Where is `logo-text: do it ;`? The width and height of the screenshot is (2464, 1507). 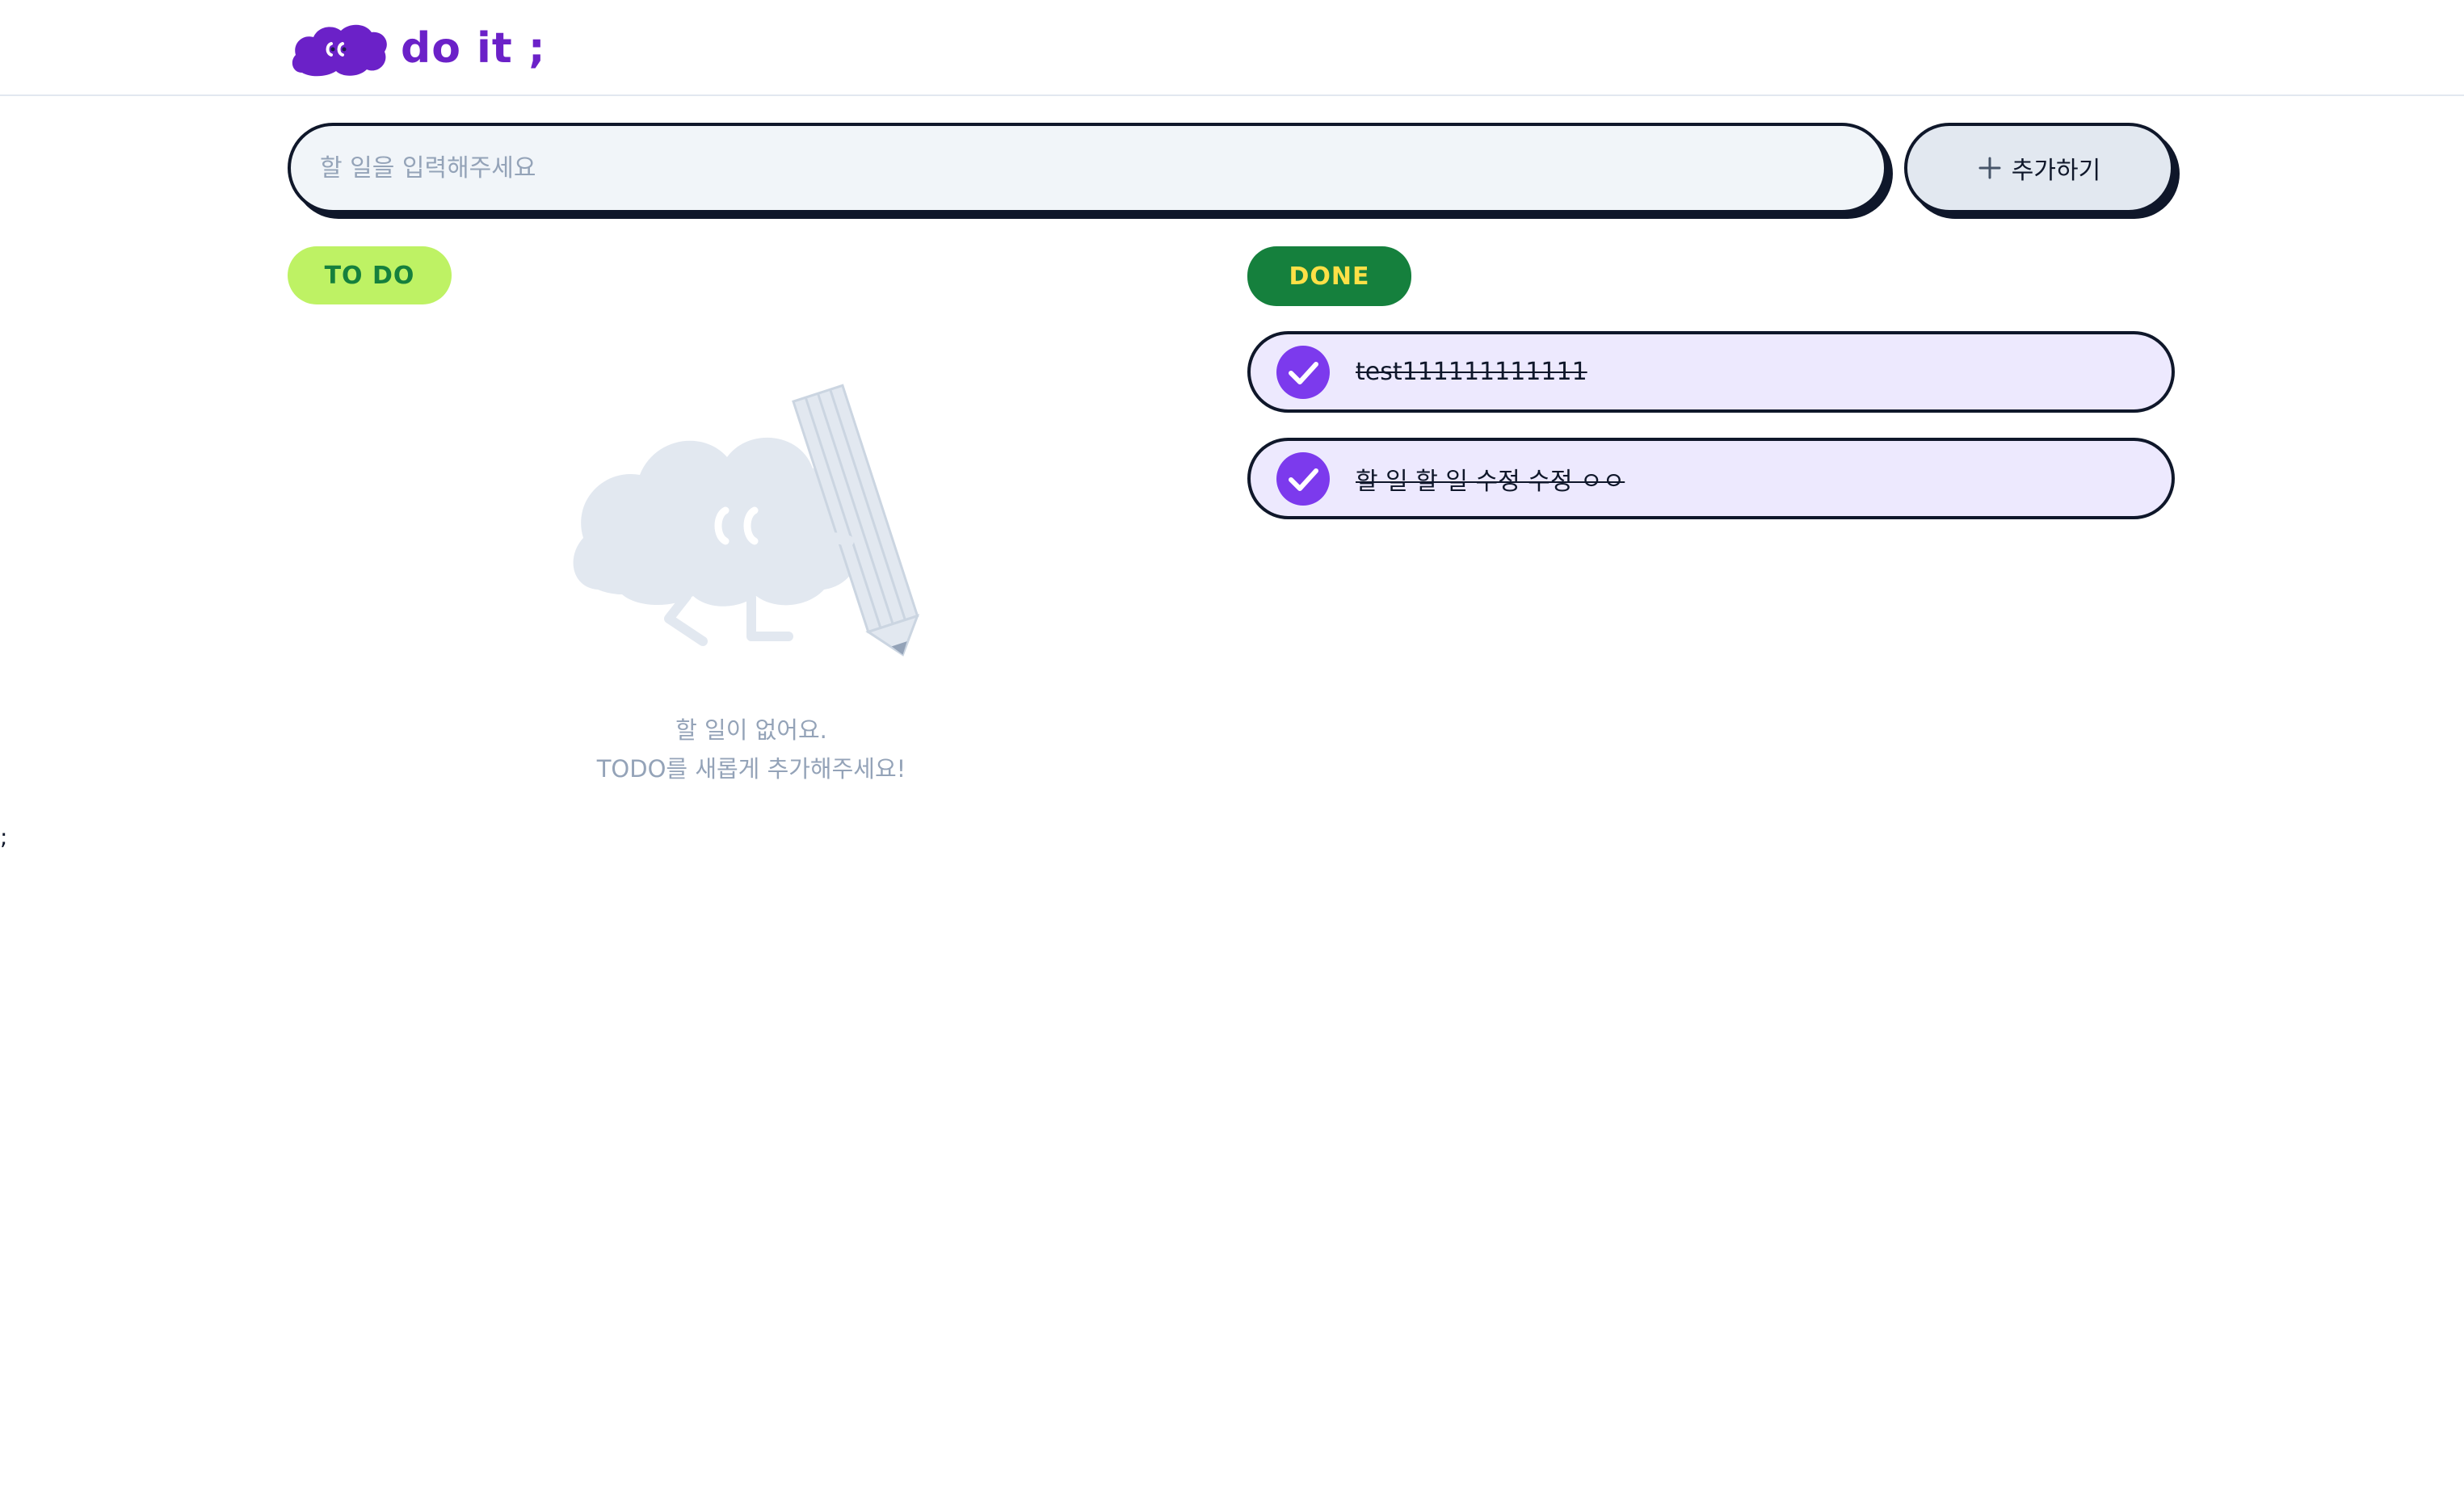
logo-text: do it ; is located at coordinates (473, 48).